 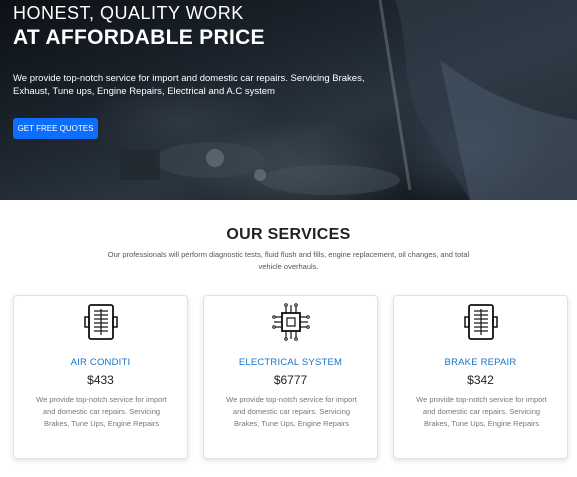 What do you see at coordinates (290, 380) in the screenshot?
I see `service-price: $6777` at bounding box center [290, 380].